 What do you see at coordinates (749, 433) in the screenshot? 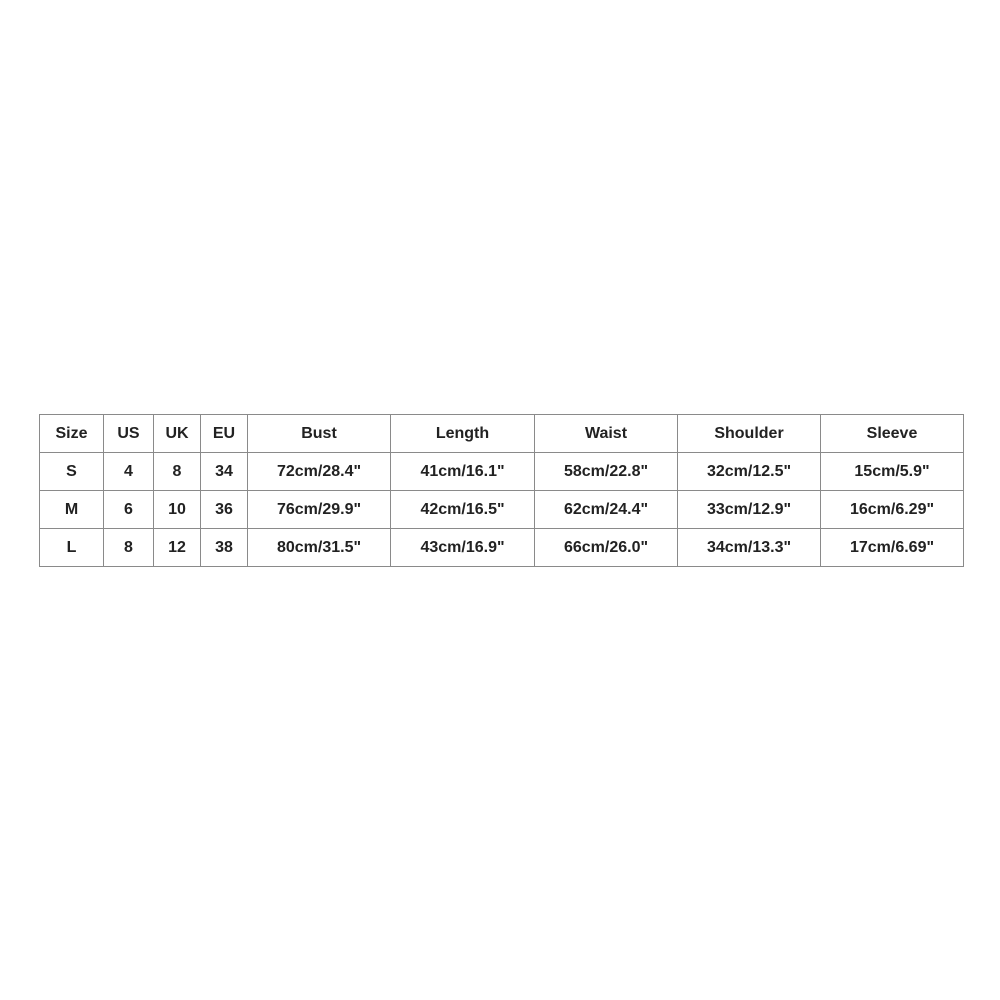
I see `header-shoulder: Shoulder` at bounding box center [749, 433].